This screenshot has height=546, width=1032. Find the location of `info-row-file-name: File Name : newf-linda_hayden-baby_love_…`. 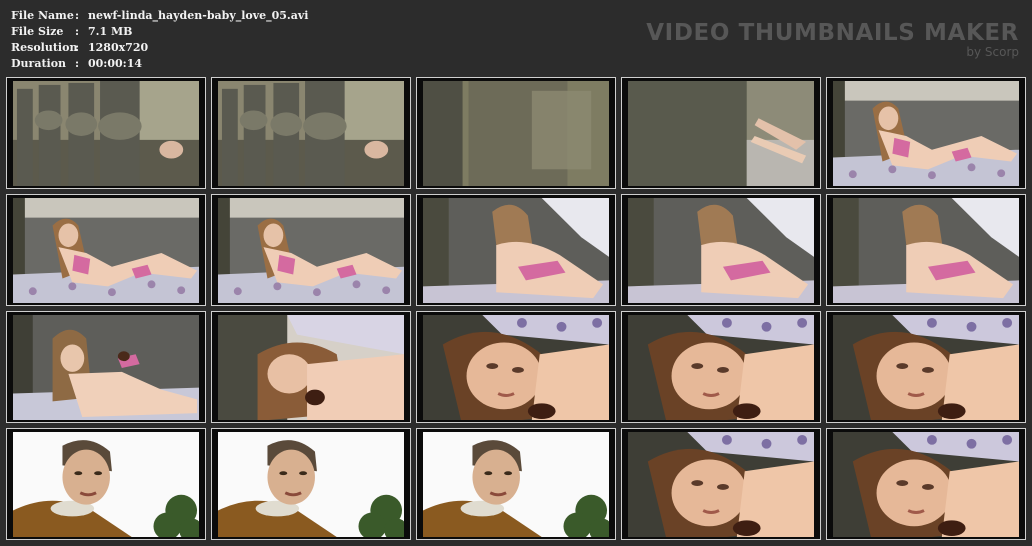

info-row-file-name: File Name : newf-linda_hayden-baby_love_… is located at coordinates (159, 16).